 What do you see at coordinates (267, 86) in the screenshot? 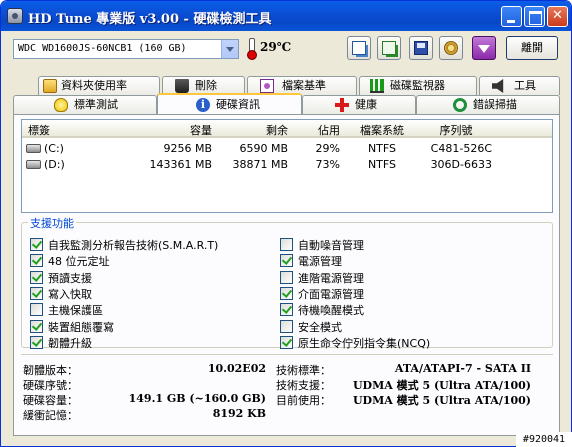
I see `document-icon` at bounding box center [267, 86].